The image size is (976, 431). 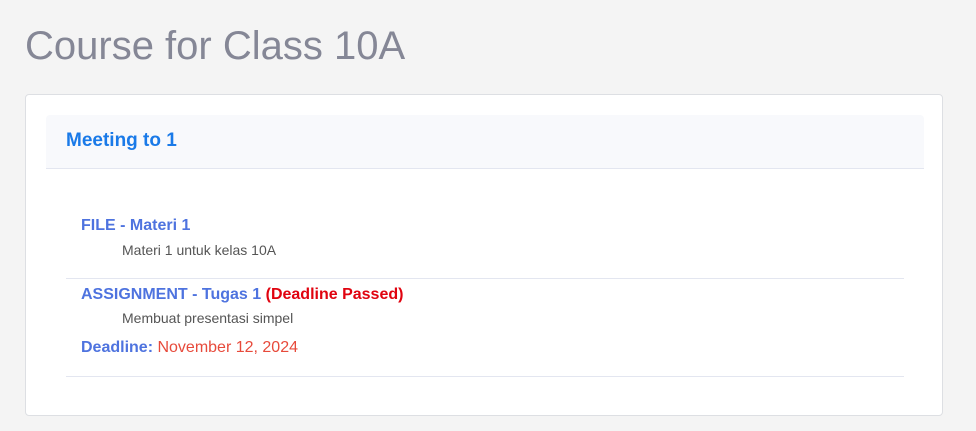 I want to click on deadline-status-badge: (Deadline Passed), so click(x=334, y=294).